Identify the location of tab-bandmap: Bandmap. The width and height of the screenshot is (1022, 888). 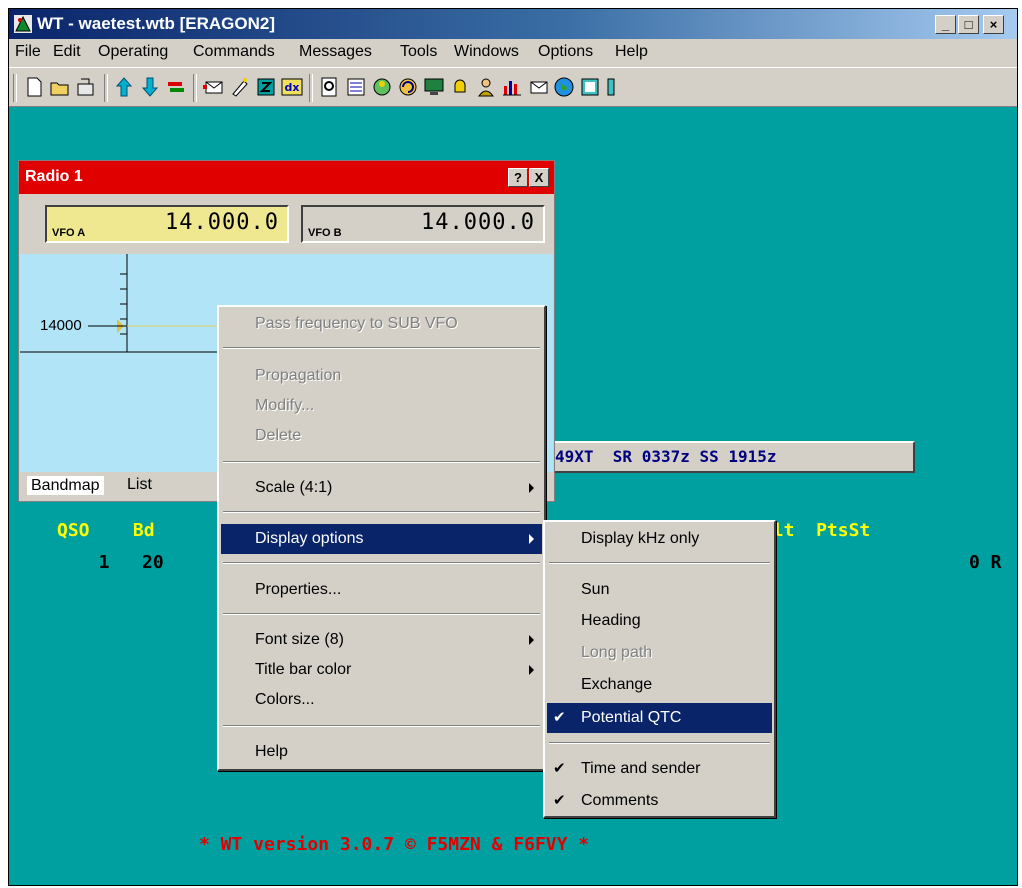
(65, 485).